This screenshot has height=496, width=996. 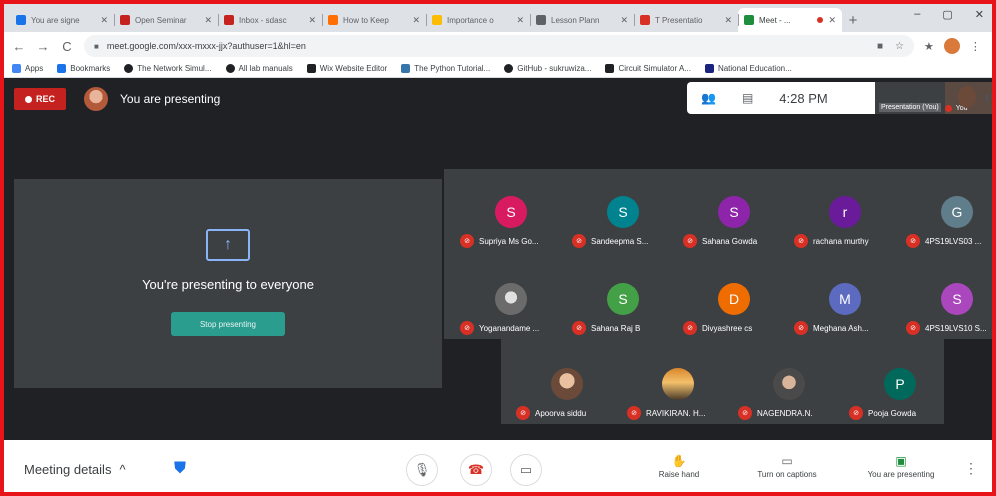 I want to click on browser-tab: Open Seminar ✕, so click(x=166, y=20).